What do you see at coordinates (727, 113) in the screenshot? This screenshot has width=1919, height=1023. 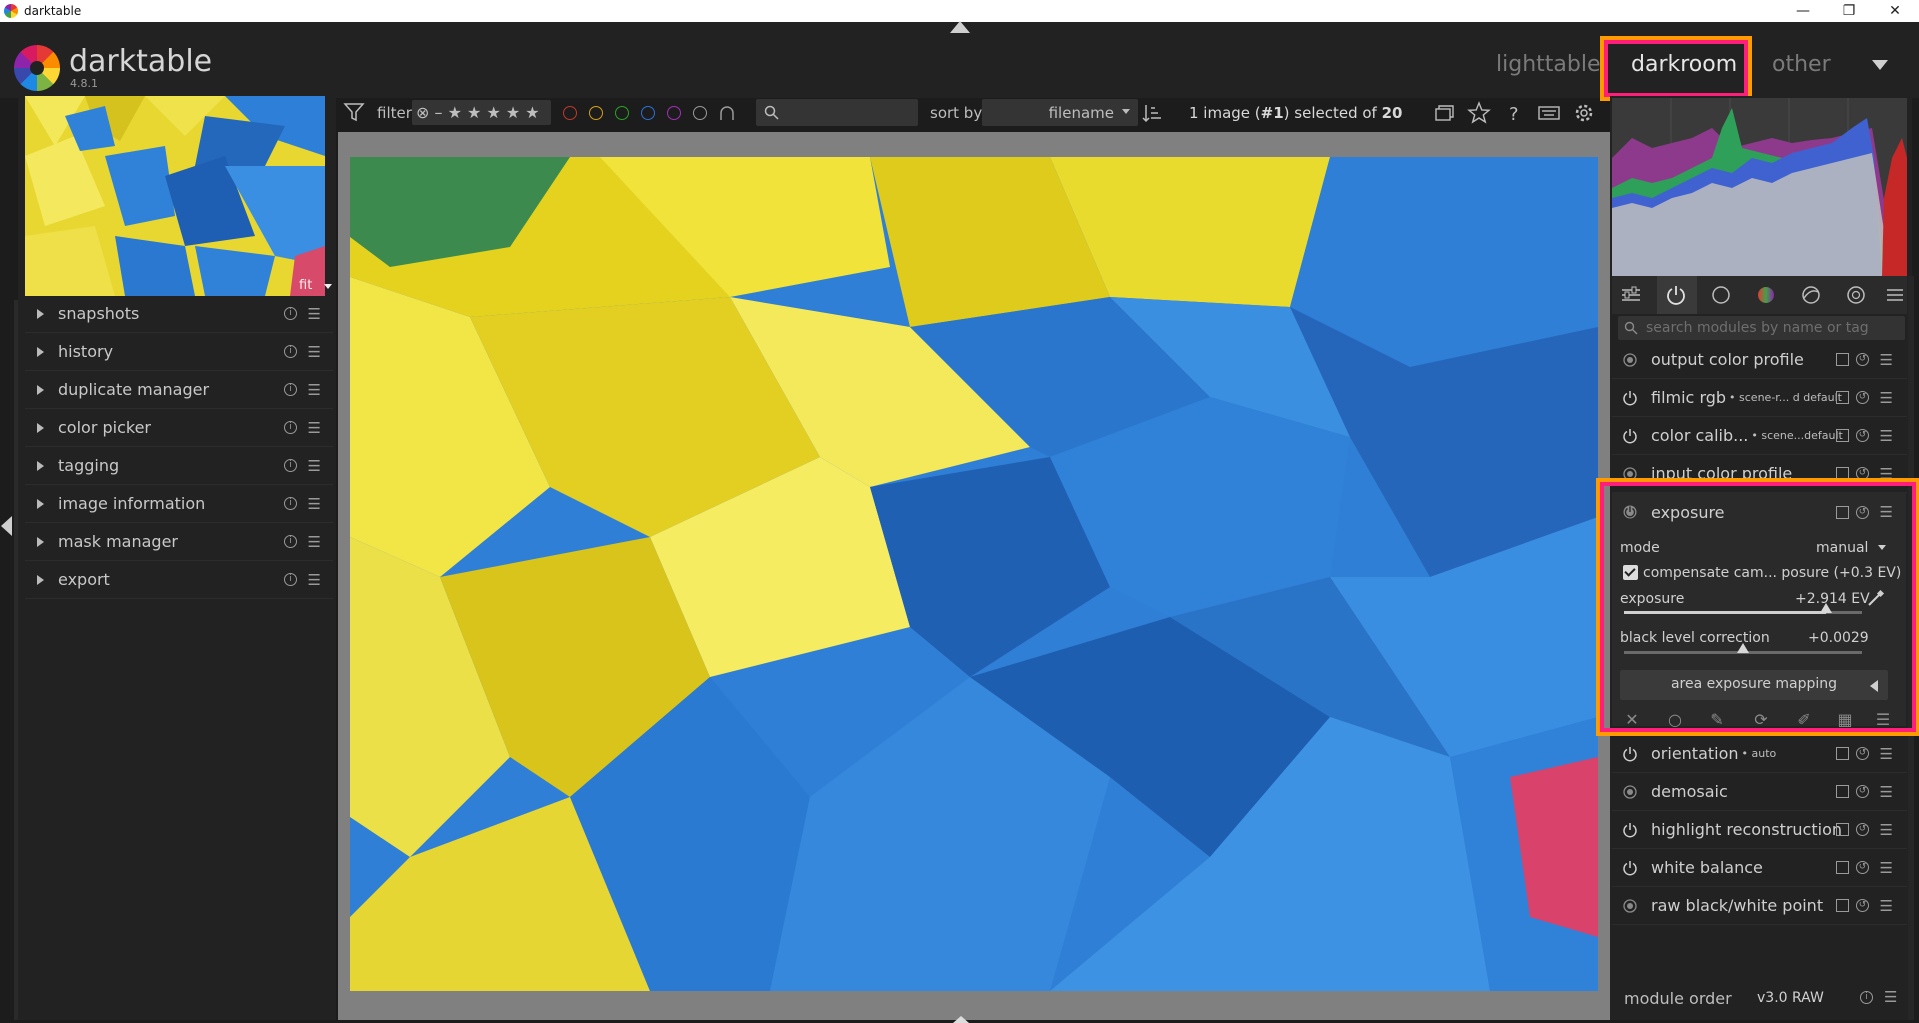 I see `color-label-operator-icon` at bounding box center [727, 113].